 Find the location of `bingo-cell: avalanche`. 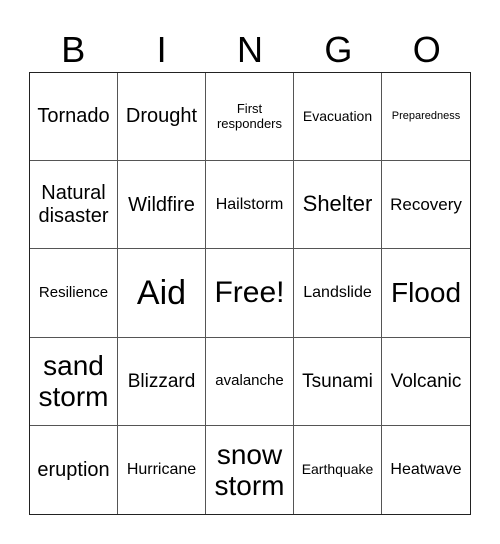

bingo-cell: avalanche is located at coordinates (250, 381).